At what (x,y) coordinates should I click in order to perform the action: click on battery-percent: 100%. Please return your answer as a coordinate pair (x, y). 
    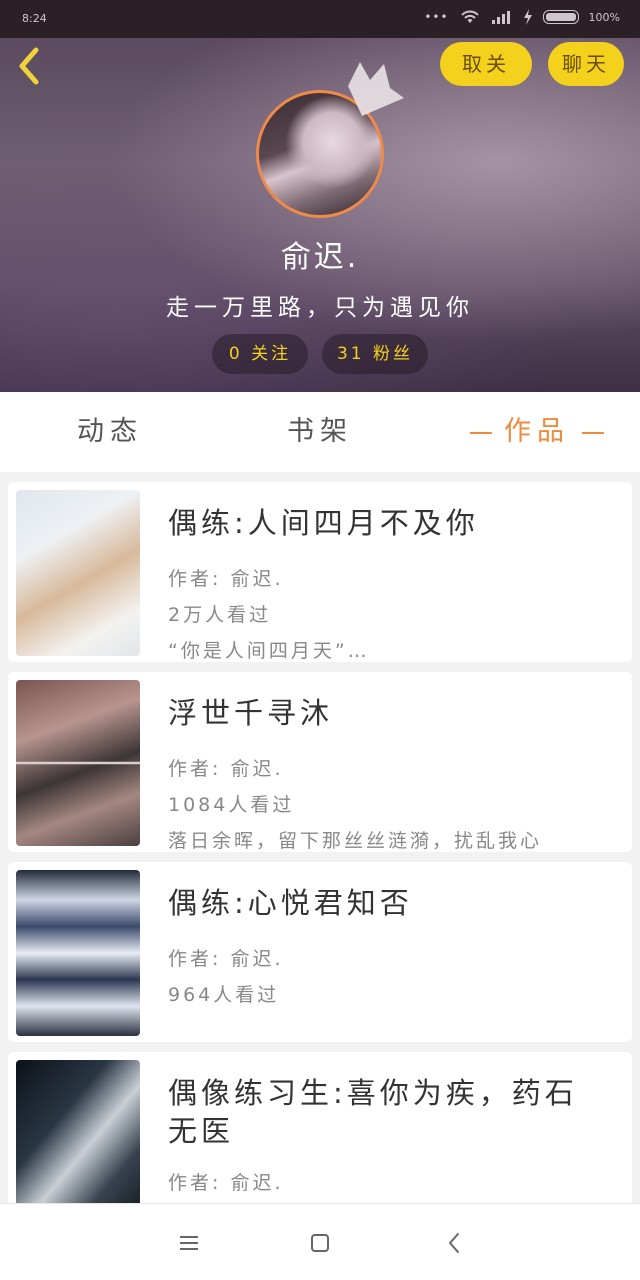
    Looking at the image, I should click on (604, 17).